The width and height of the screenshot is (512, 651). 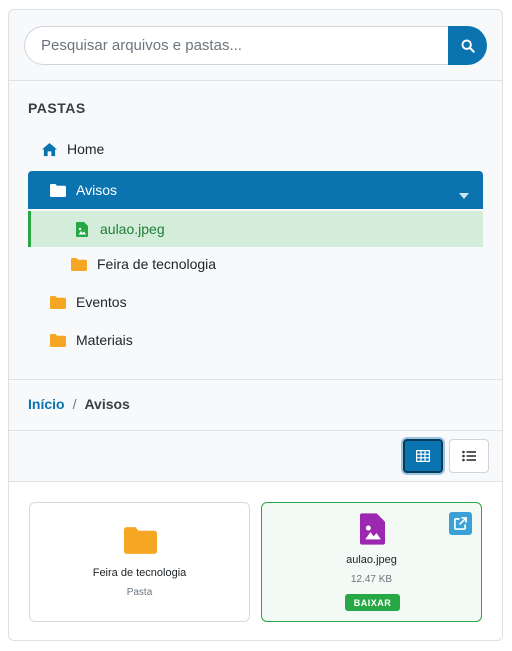 I want to click on breadcrumb-root-link: Início, so click(x=46, y=404).